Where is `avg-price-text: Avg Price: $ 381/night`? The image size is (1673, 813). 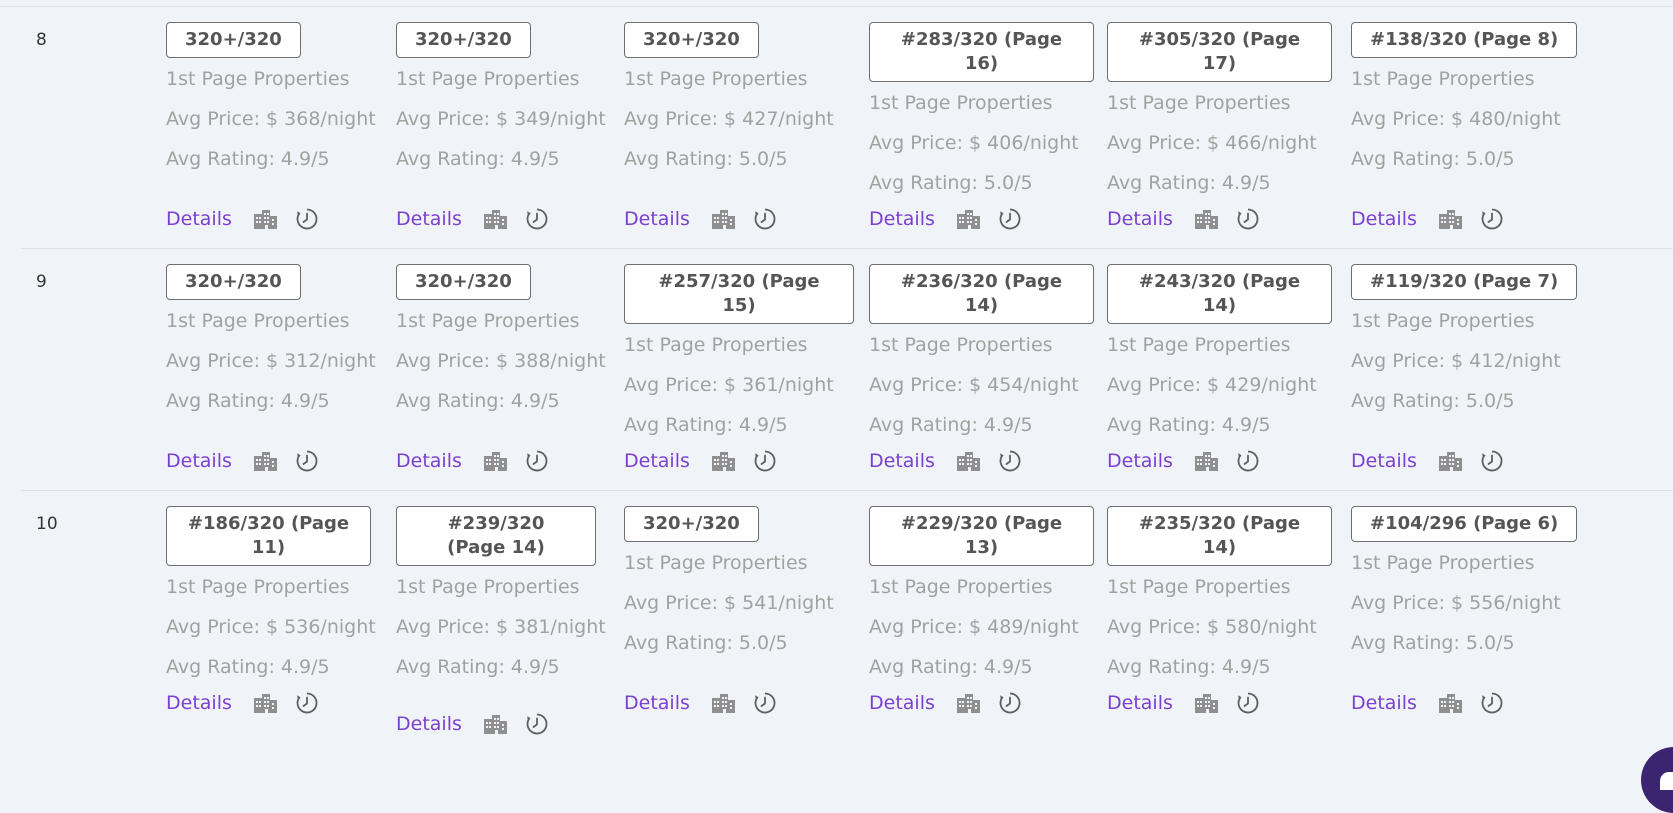
avg-price-text: Avg Price: $ 381/night is located at coordinates (501, 627).